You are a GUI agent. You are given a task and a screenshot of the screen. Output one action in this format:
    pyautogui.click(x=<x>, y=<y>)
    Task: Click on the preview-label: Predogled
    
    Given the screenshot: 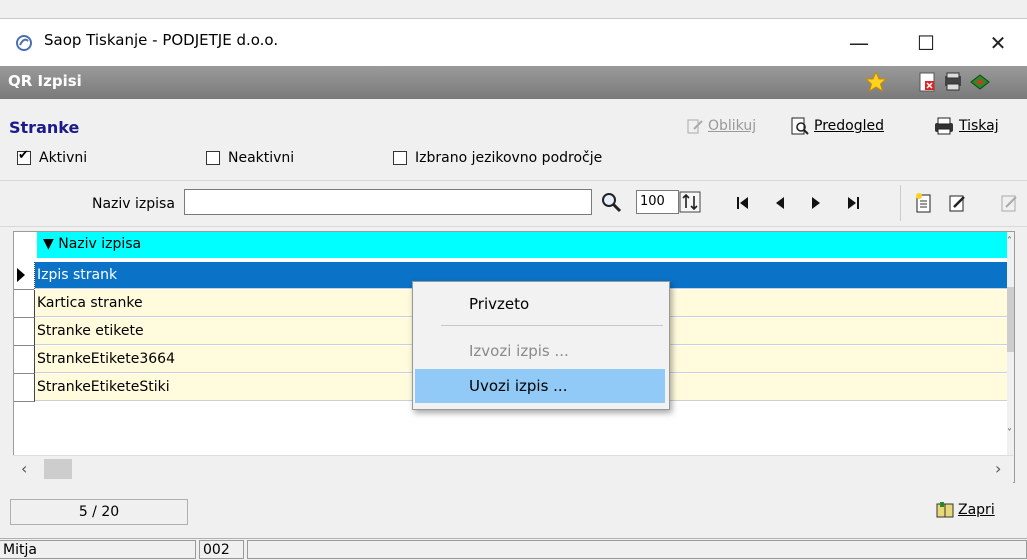 What is the action you would take?
    pyautogui.click(x=849, y=126)
    